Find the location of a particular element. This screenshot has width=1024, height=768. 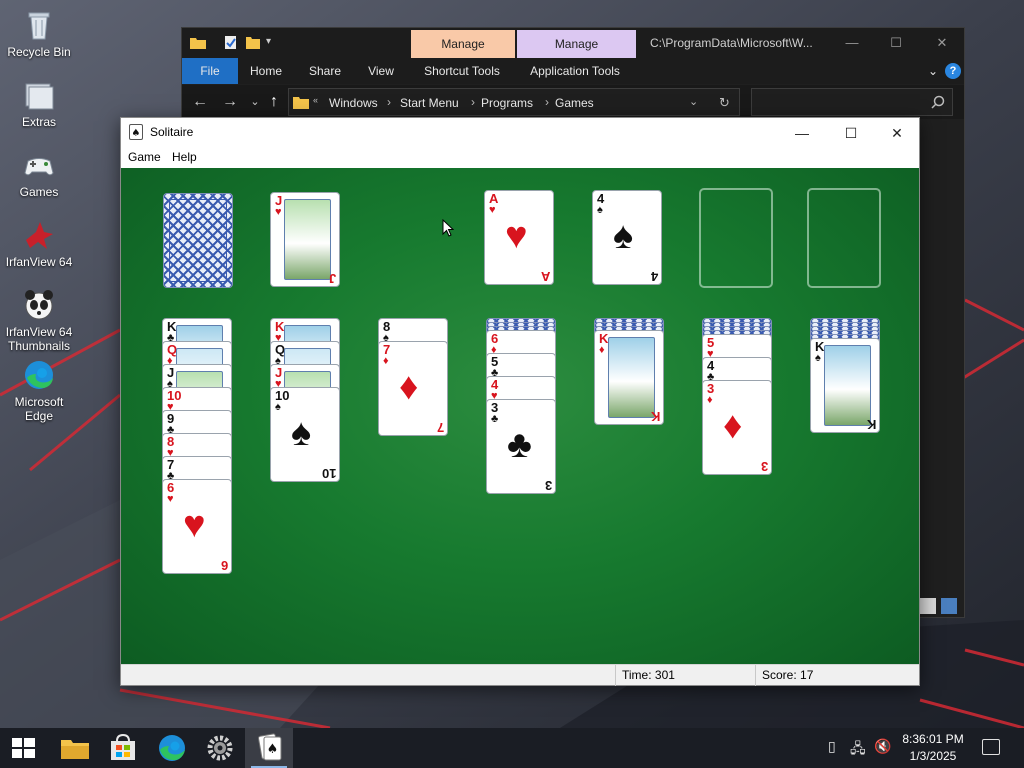

file-explorer-icon is located at coordinates (75, 749).